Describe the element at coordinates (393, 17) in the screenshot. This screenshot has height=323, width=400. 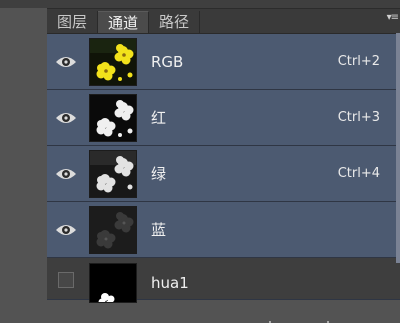
I see `panel-menu-icon: ▾≡` at that location.